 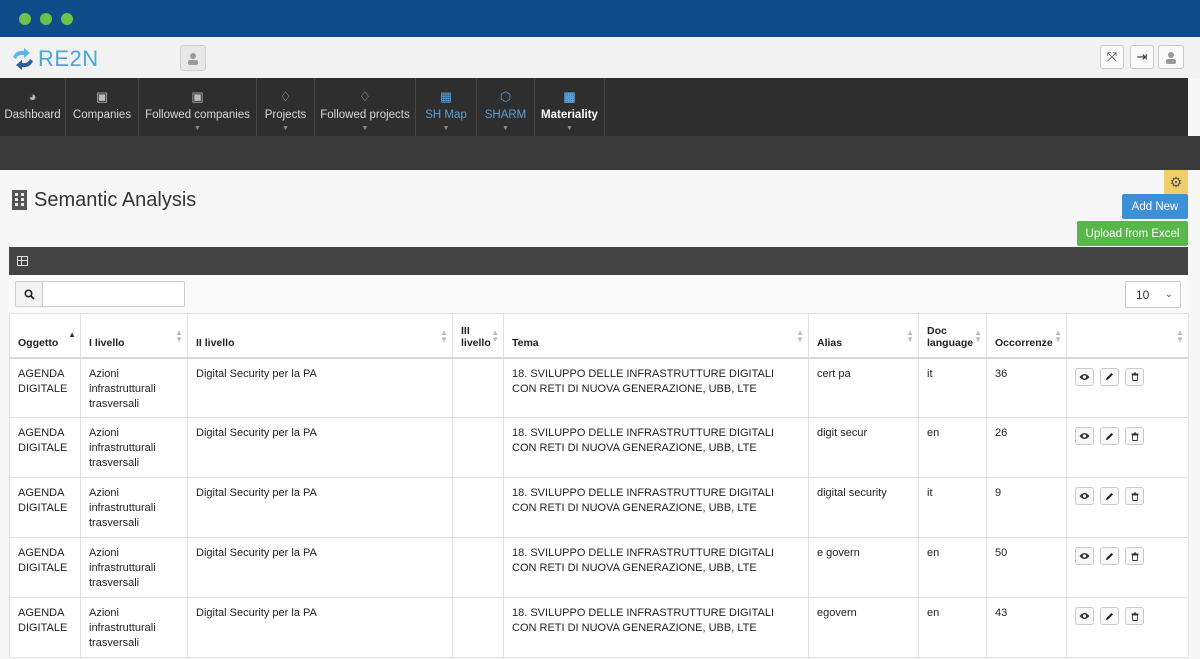 What do you see at coordinates (1026, 336) in the screenshot?
I see `col-header-occorrenze: Occorrenze ▲ ▼` at bounding box center [1026, 336].